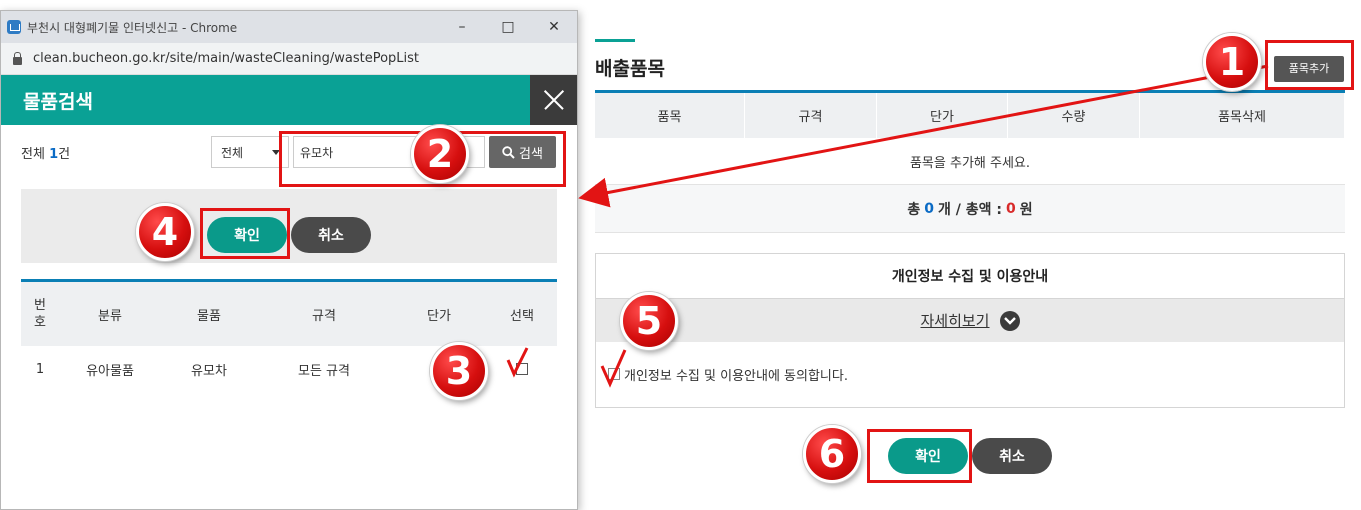 This screenshot has width=1361, height=510. Describe the element at coordinates (1232, 62) in the screenshot. I see `step-badge-1: 1` at that location.